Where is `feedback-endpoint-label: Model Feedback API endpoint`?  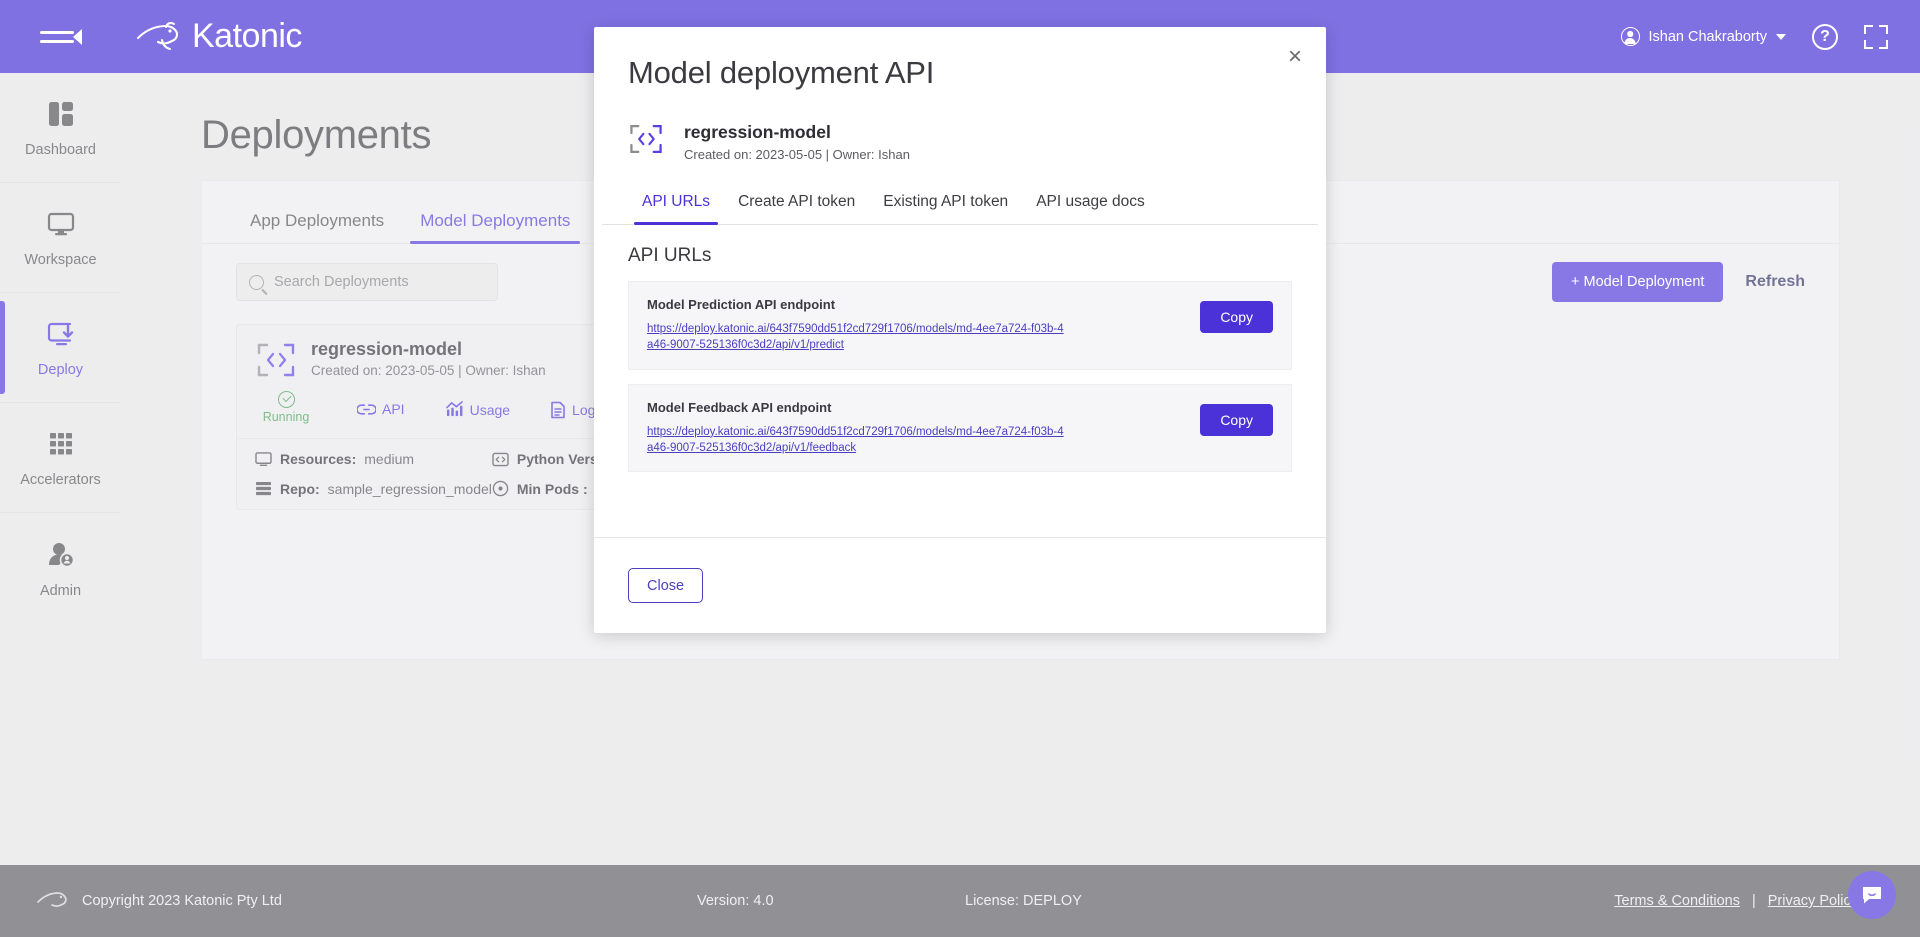
feedback-endpoint-label: Model Feedback API endpoint is located at coordinates (739, 407).